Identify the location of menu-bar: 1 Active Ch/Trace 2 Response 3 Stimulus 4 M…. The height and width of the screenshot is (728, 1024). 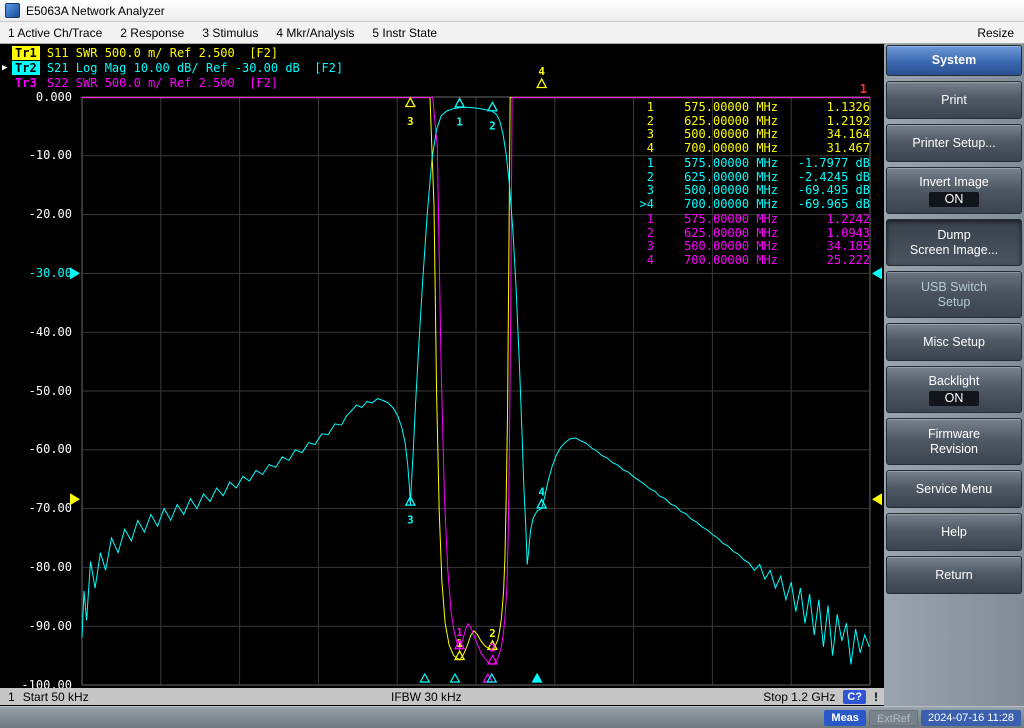
(512, 33).